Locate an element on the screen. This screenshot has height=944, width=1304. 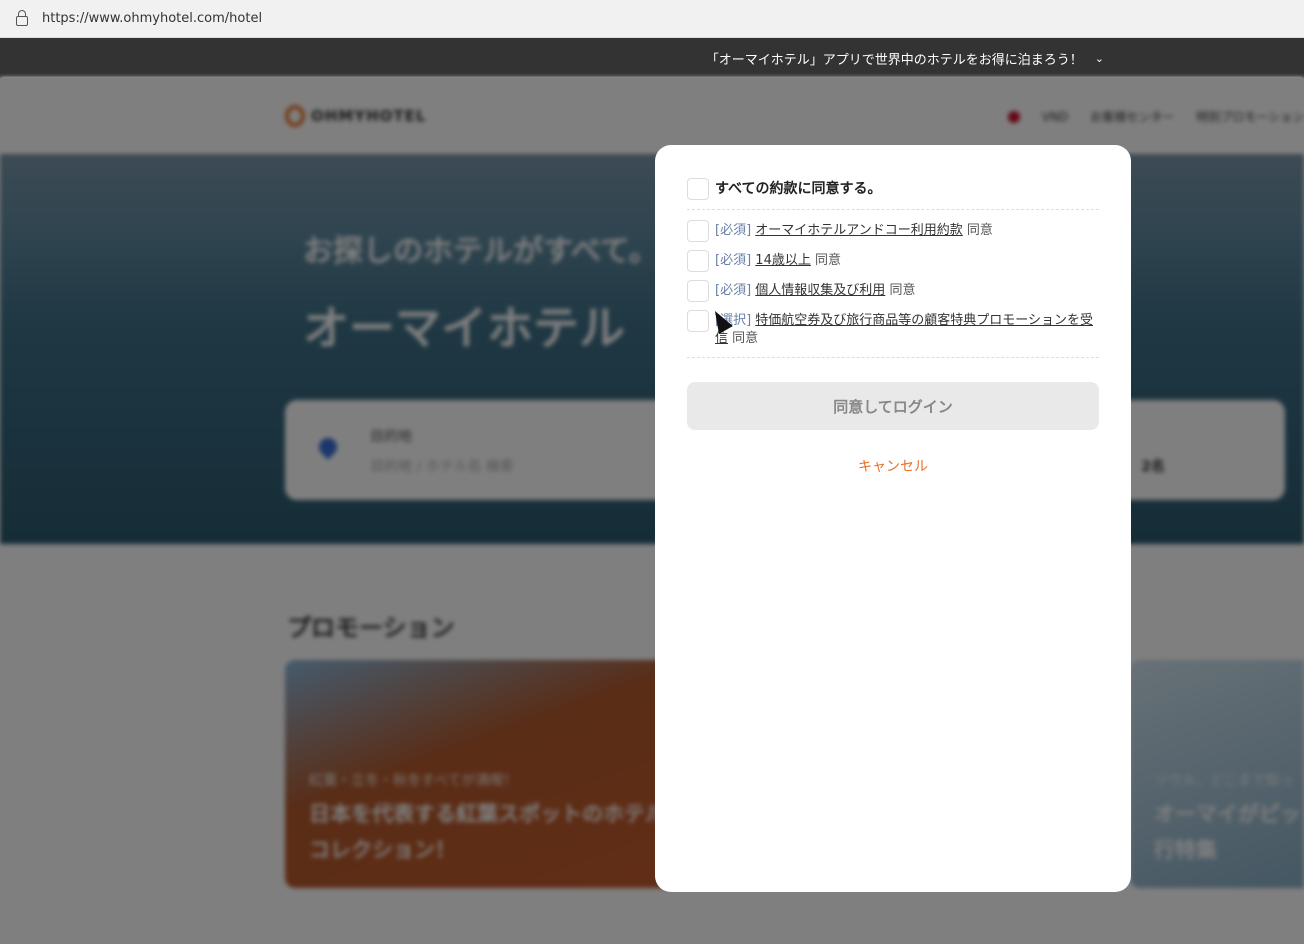
term-link: 特価航空券及び旅行商品等の顧客特典プロモーションを受信 is located at coordinates (904, 329).